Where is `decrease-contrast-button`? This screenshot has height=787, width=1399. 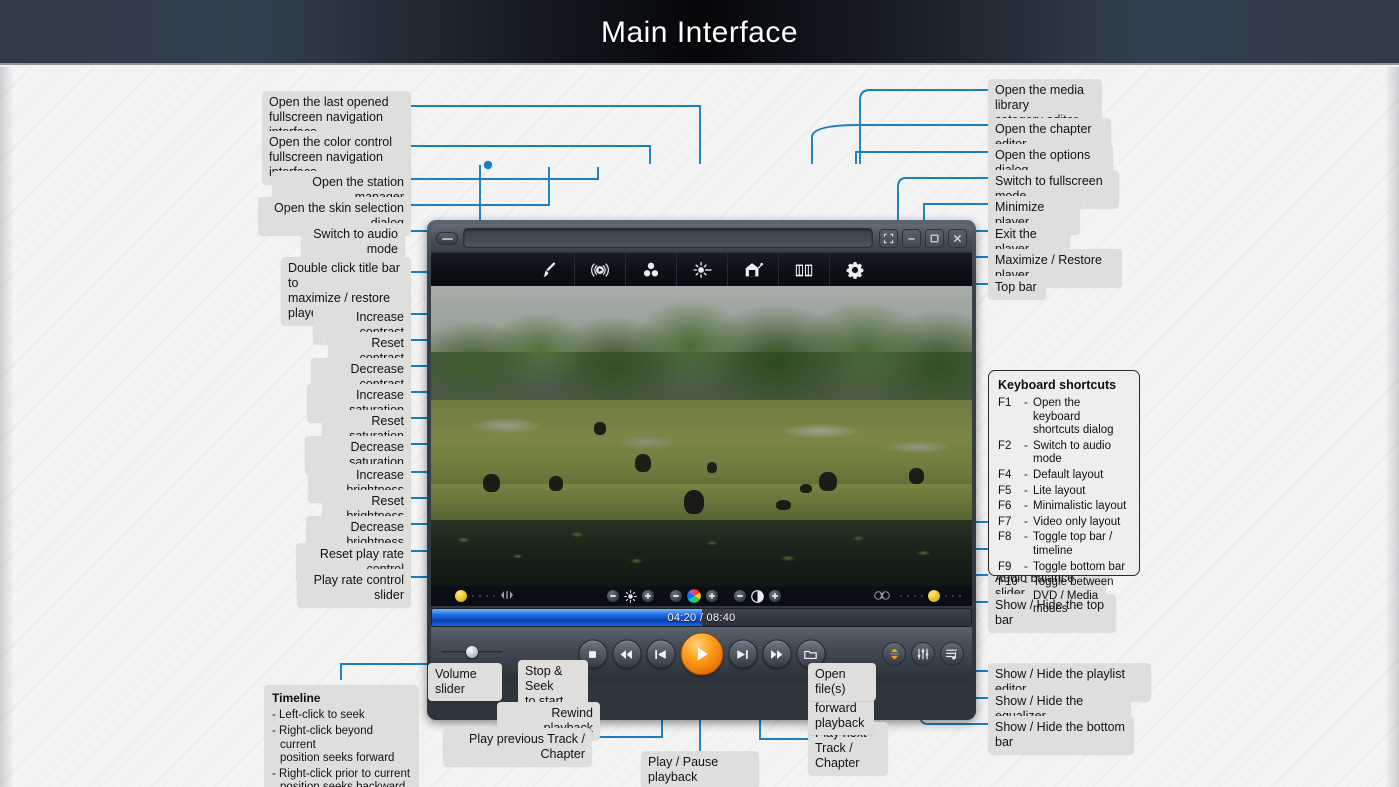
decrease-contrast-button is located at coordinates (740, 596).